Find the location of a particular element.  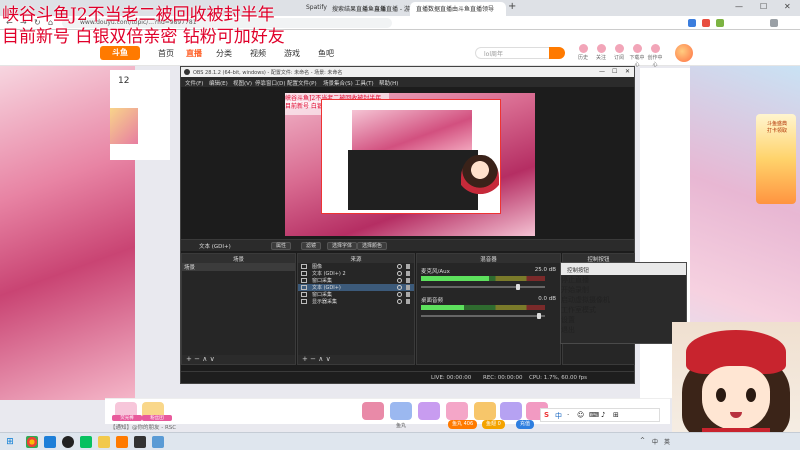

studio-mode-button: 工作室模式 is located at coordinates (623, 310).